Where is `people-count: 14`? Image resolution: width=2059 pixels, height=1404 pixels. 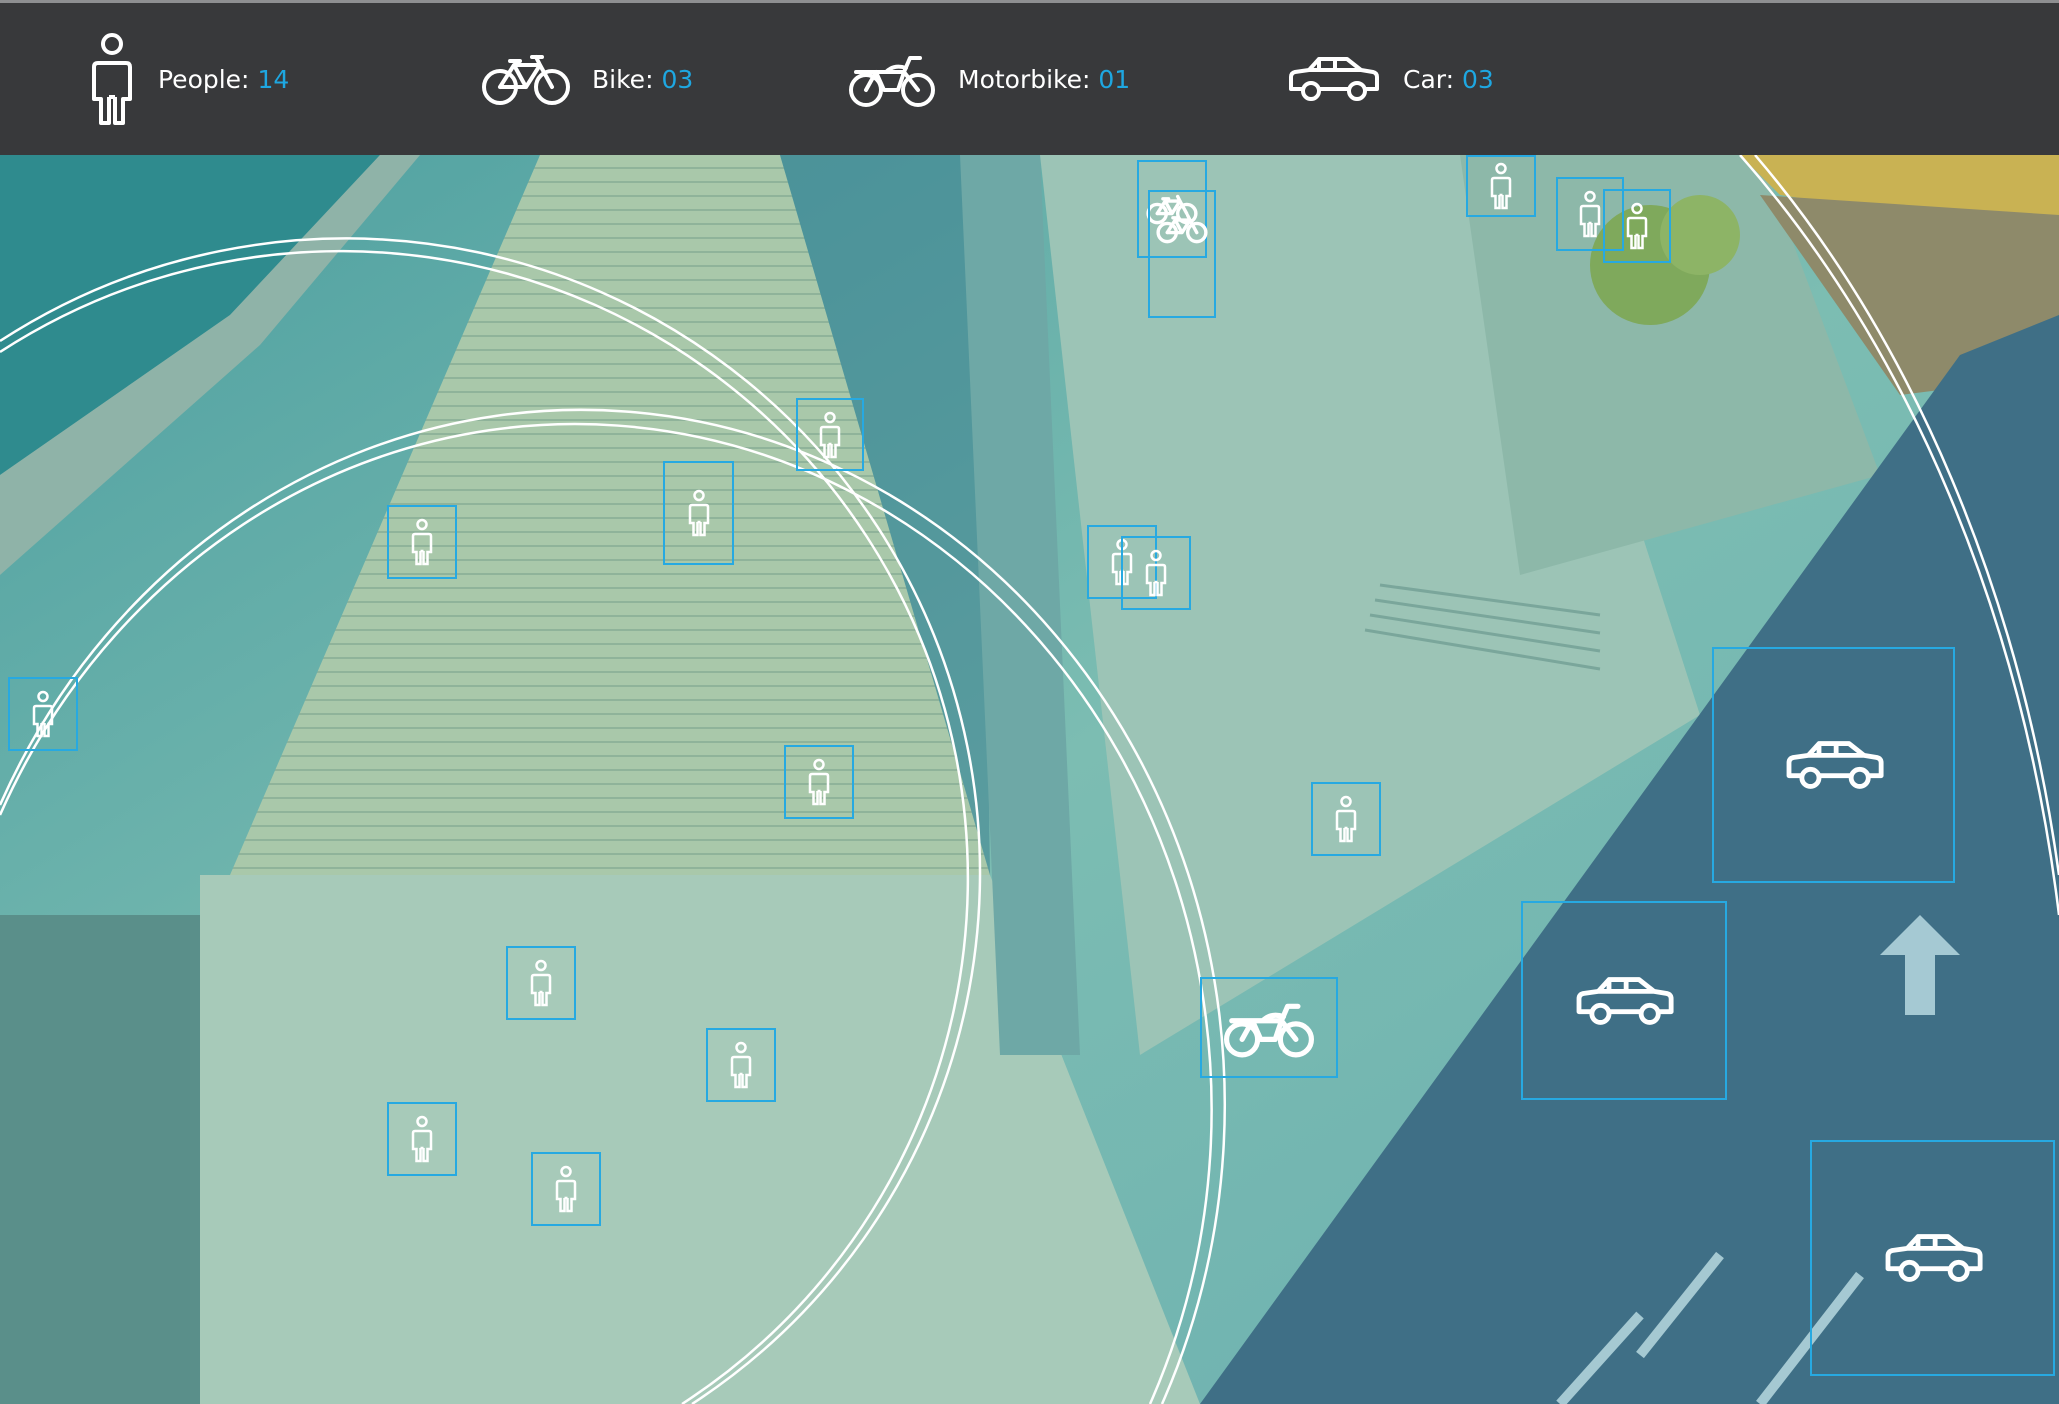 people-count: 14 is located at coordinates (273, 79).